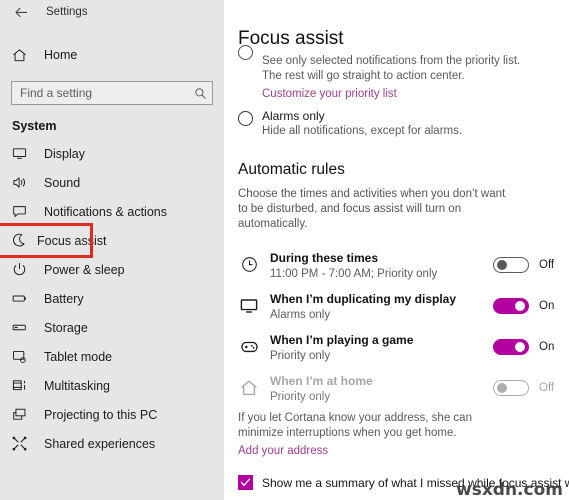 The image size is (569, 500). I want to click on sidebar-item-projecting: Projecting to this PC, so click(112, 414).